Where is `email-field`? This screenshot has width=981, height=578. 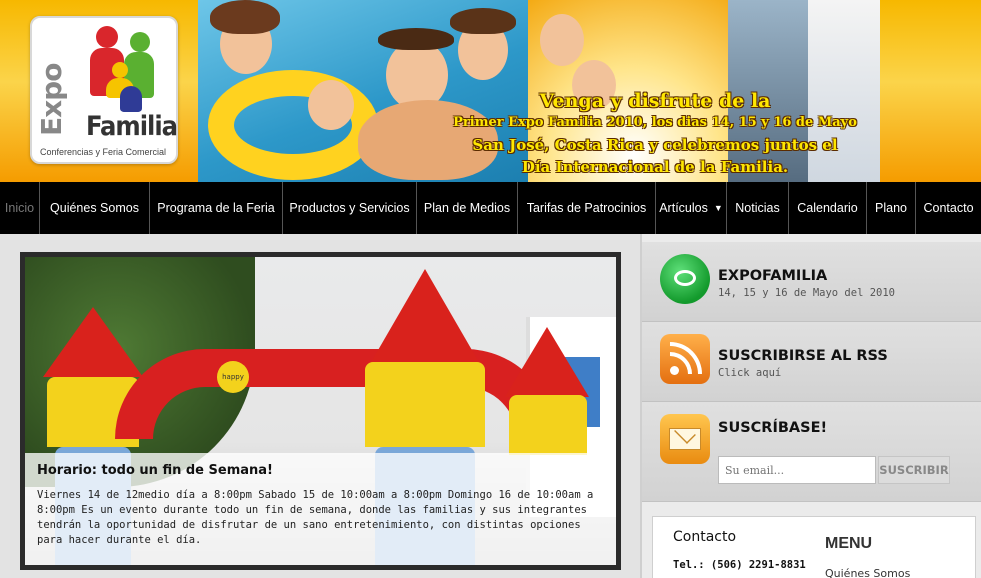 email-field is located at coordinates (797, 470).